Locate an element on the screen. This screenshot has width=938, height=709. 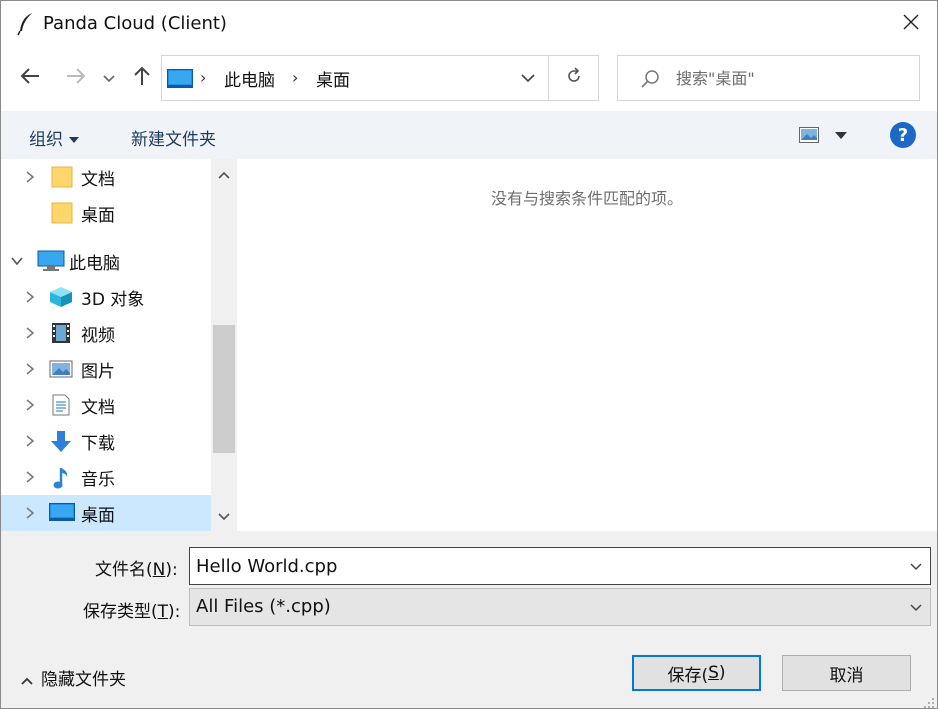
hide-folders-toggle: 隐藏文件夹 is located at coordinates (73, 677).